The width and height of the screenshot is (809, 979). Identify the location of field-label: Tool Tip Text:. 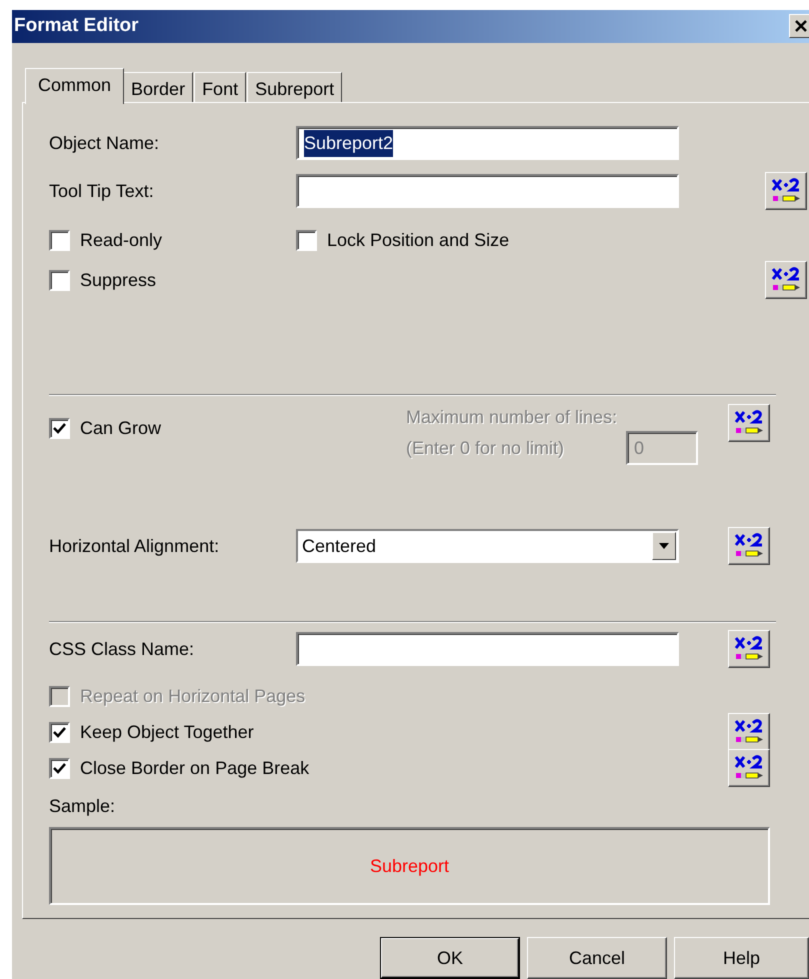
(102, 191).